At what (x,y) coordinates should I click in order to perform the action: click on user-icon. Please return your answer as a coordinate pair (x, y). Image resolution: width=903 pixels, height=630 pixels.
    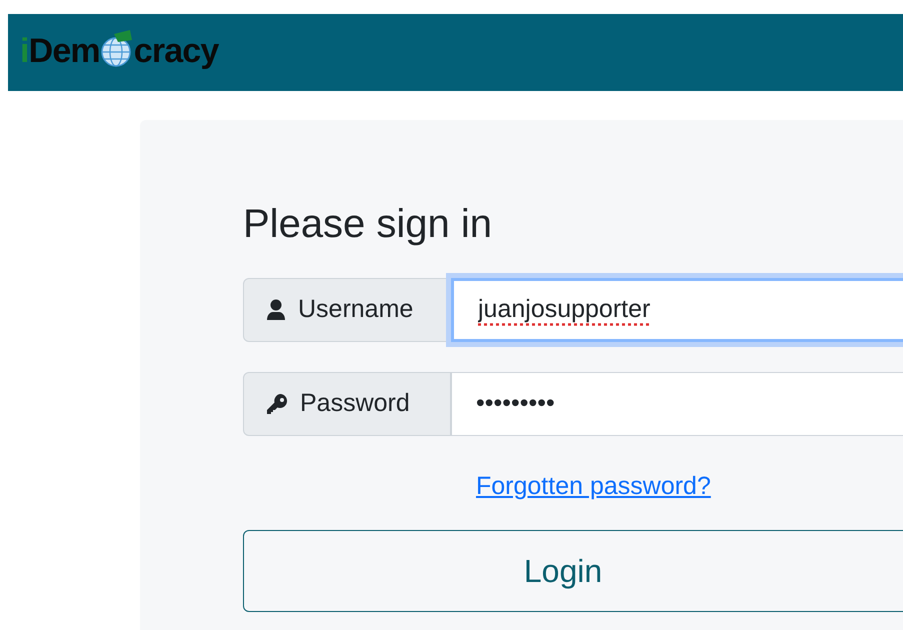
    Looking at the image, I should click on (276, 310).